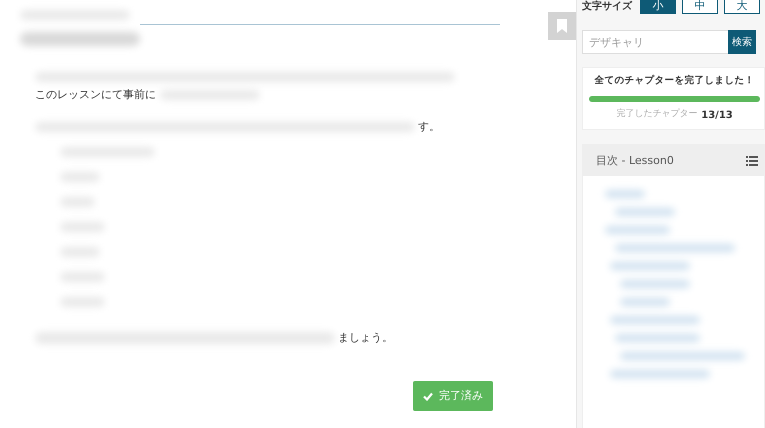  Describe the element at coordinates (607, 7) in the screenshot. I see `font-size-label: 文字サイズ` at that location.